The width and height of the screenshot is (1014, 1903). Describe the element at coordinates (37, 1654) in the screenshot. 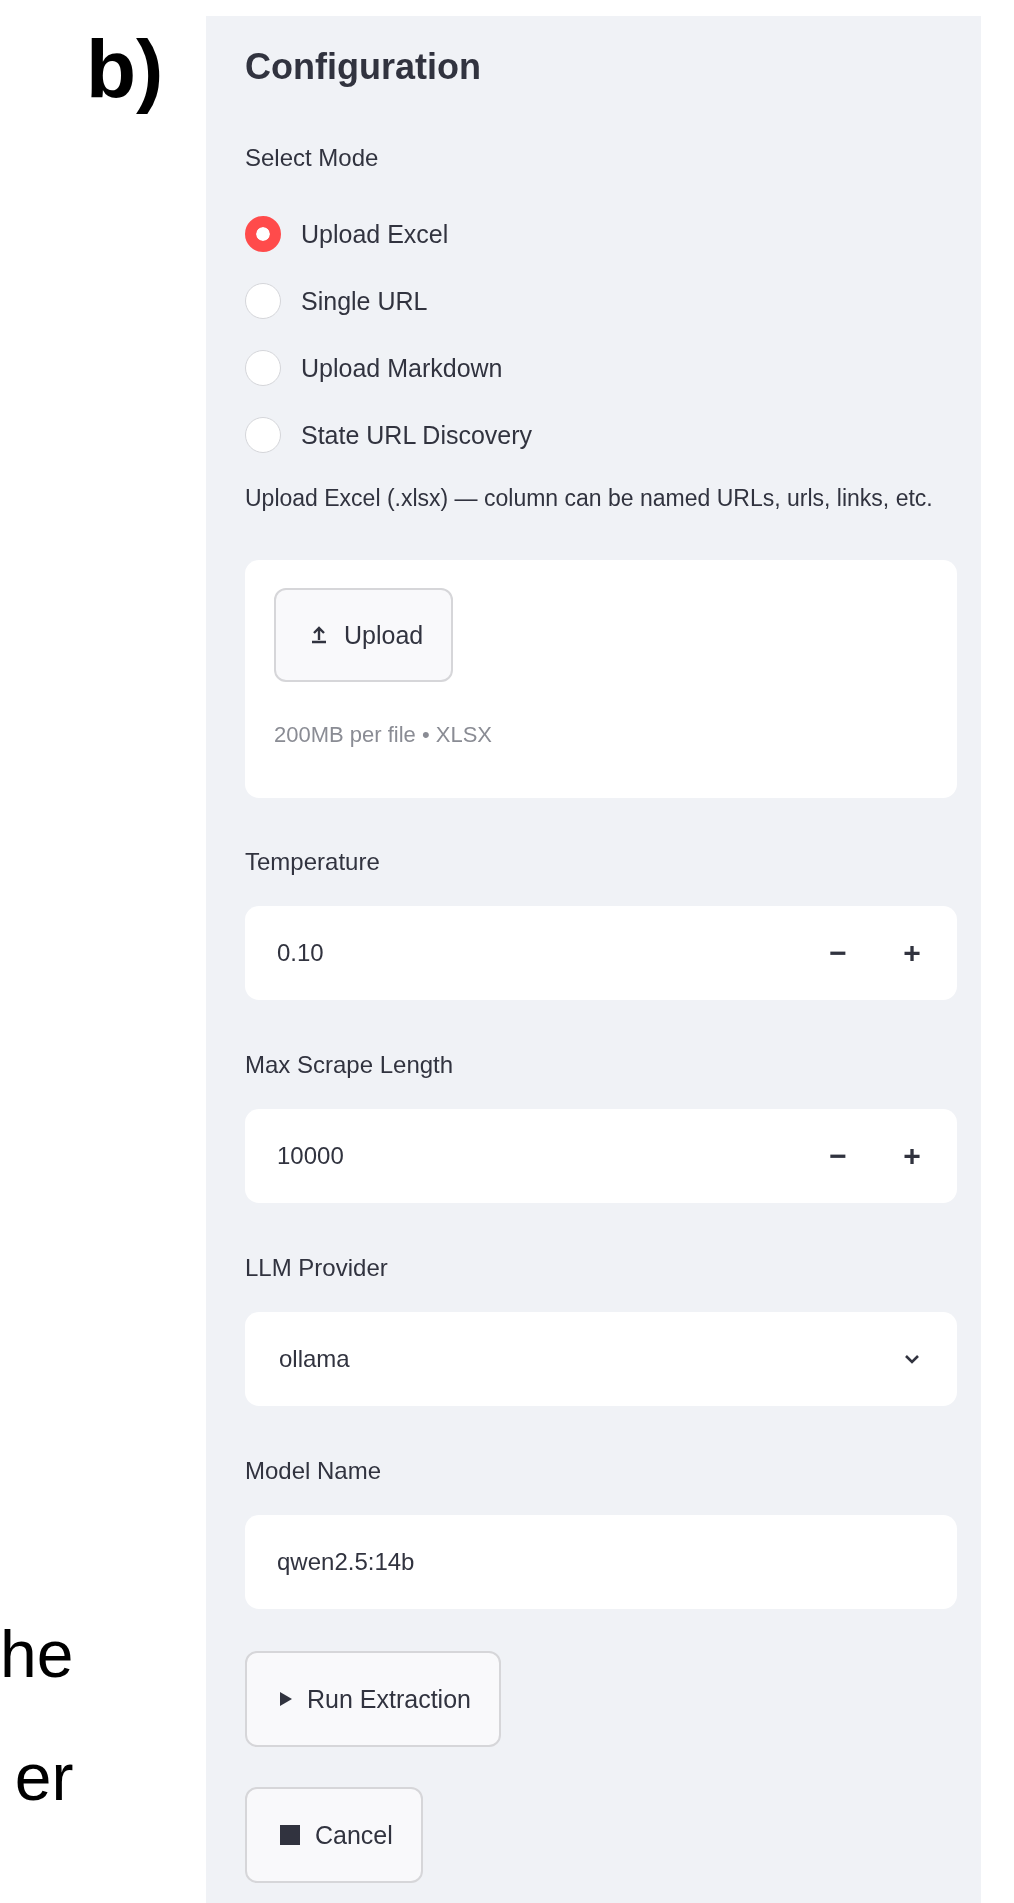

I see `body-text: he` at that location.